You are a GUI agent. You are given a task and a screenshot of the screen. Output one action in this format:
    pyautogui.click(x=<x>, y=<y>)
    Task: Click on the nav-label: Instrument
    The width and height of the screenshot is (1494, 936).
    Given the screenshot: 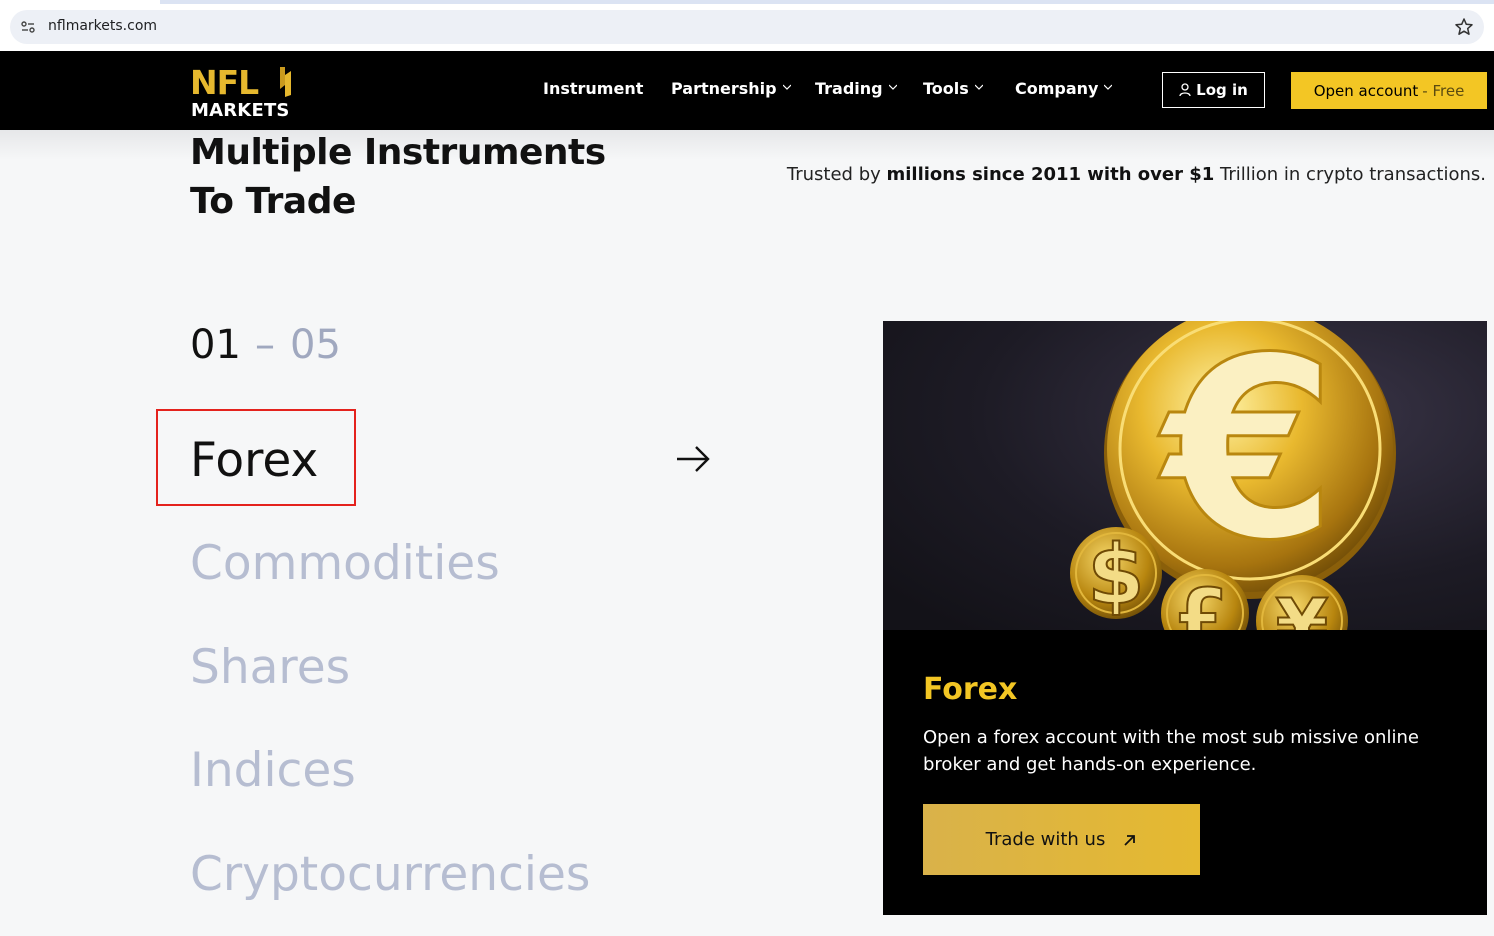 What is the action you would take?
    pyautogui.click(x=593, y=88)
    